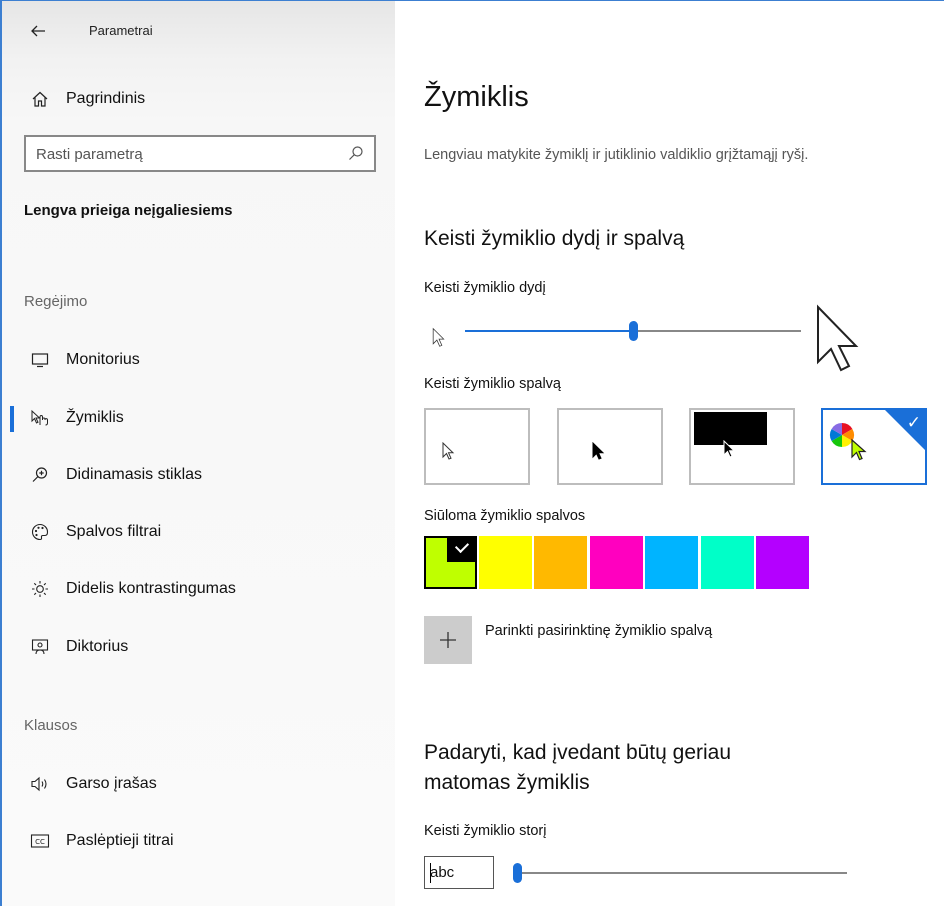 The width and height of the screenshot is (944, 906). What do you see at coordinates (198, 784) in the screenshot?
I see `sidebar-item-audio: Garso įrašas` at bounding box center [198, 784].